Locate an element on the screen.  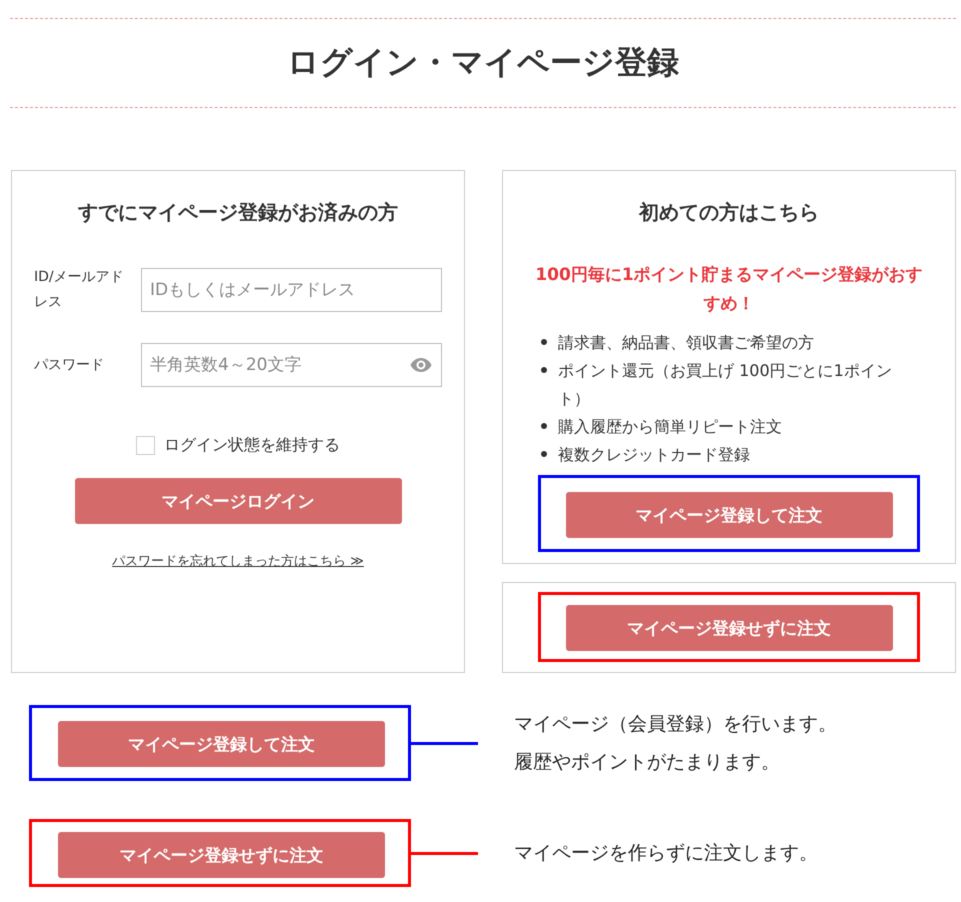
login-button: マイページログイン is located at coordinates (238, 501).